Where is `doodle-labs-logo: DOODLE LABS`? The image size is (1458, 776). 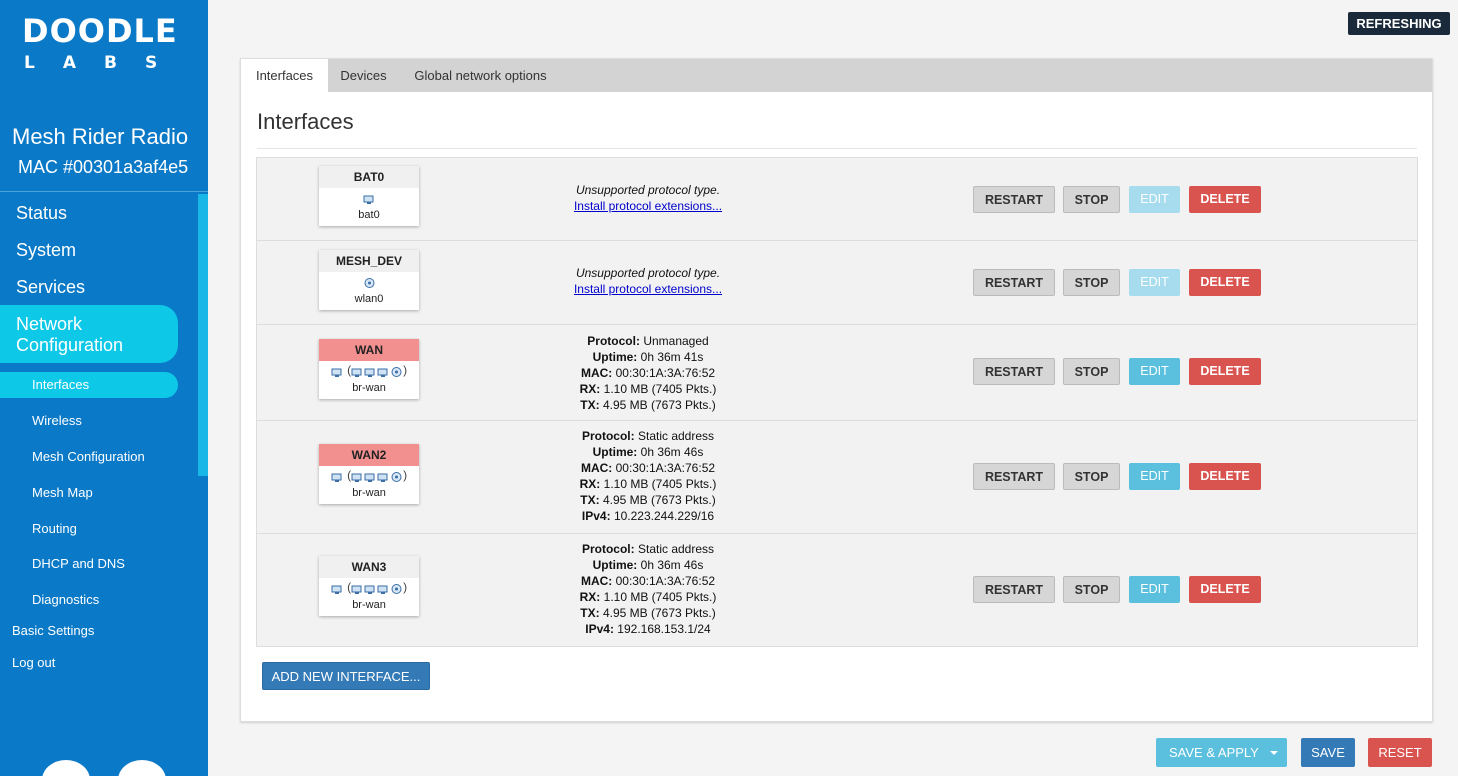 doodle-labs-logo: DOODLE LABS is located at coordinates (107, 44).